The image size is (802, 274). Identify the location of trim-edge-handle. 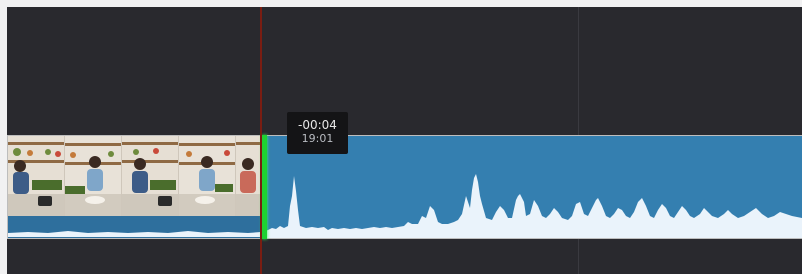
(264, 187).